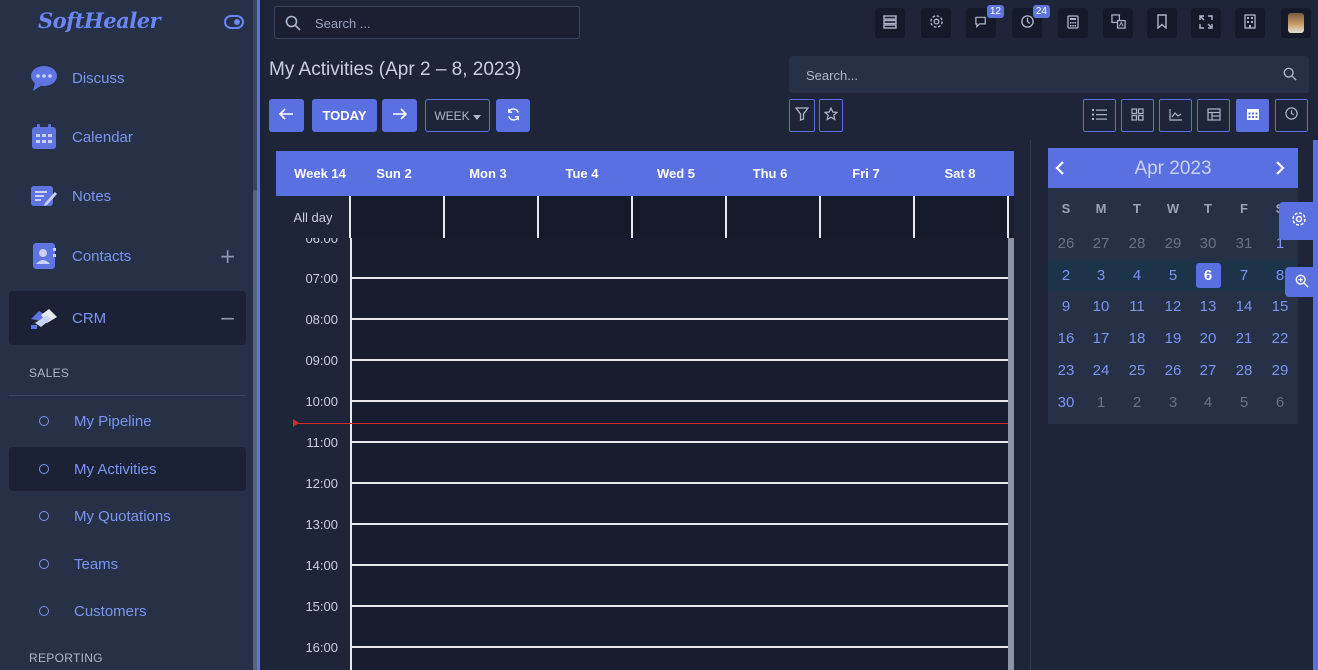  What do you see at coordinates (344, 115) in the screenshot?
I see `today-button: TODAY` at bounding box center [344, 115].